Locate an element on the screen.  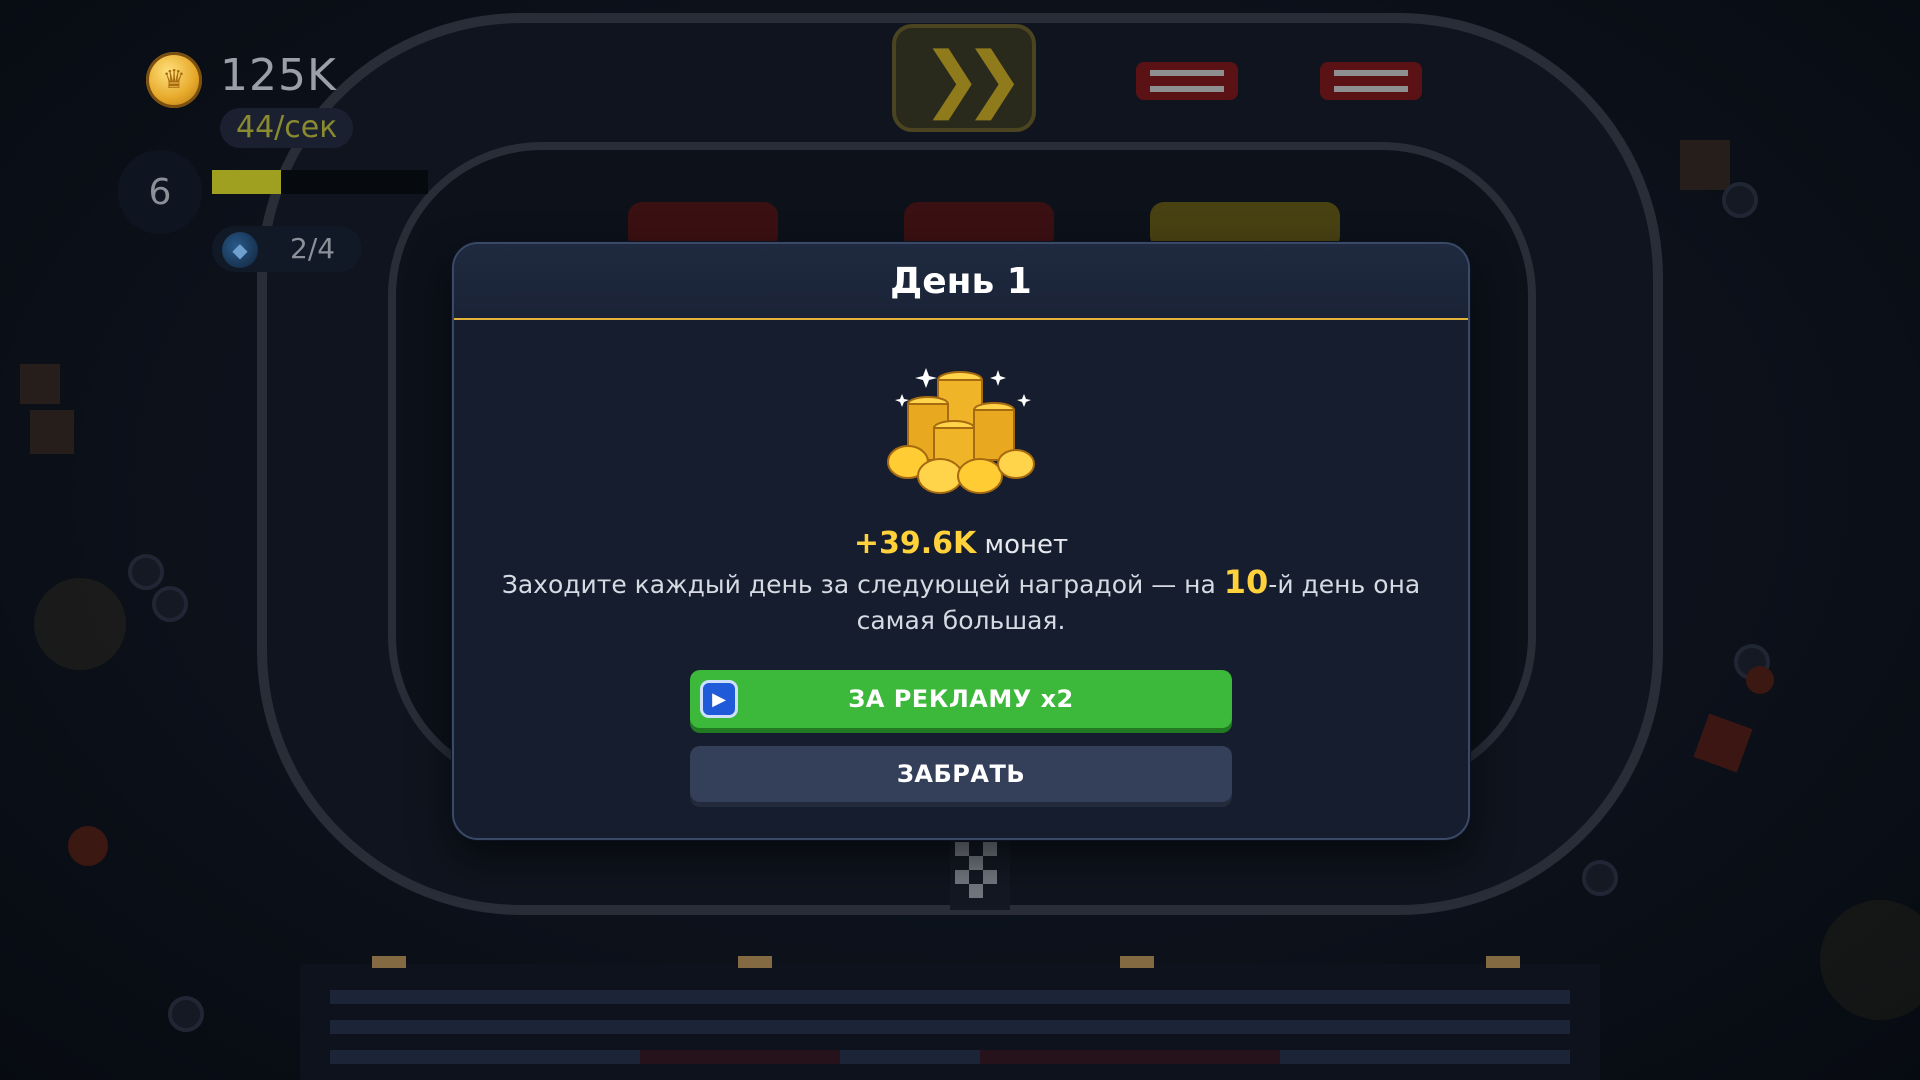
coin-pile-icon is located at coordinates (961, 431).